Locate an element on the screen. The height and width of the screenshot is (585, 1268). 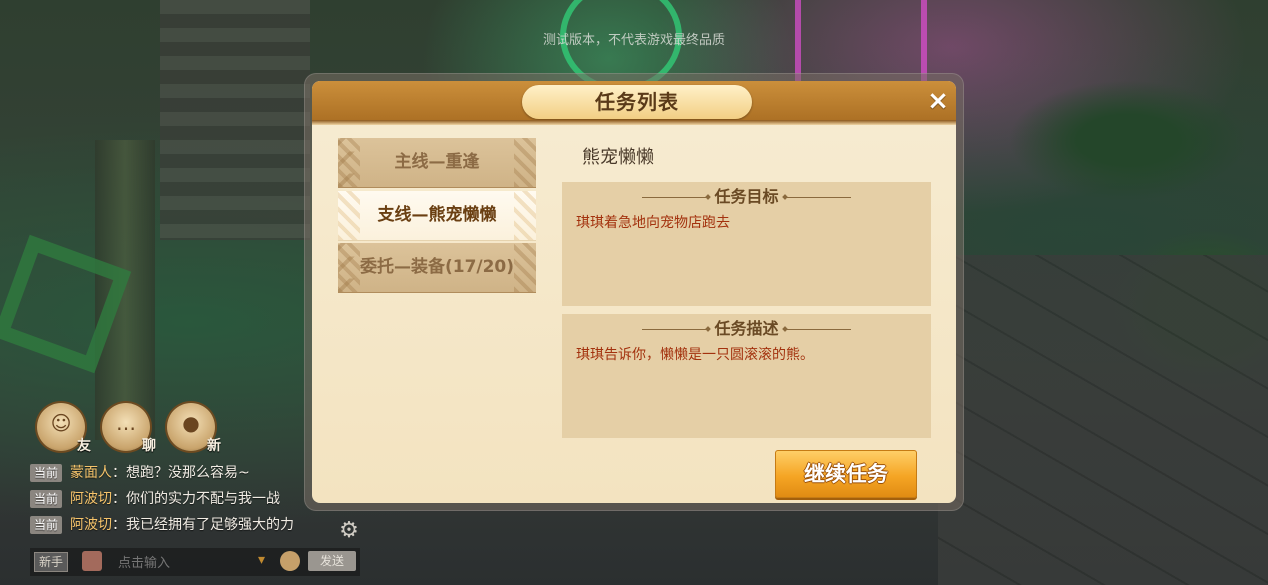
friend-button: ☺ 友 is located at coordinates (64, 428).